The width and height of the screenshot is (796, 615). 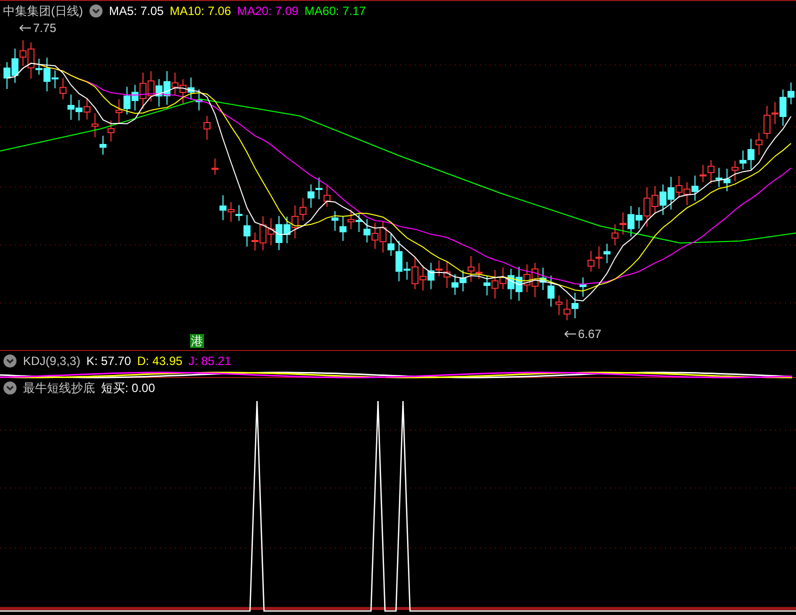 I want to click on indicator-value: MA20: 7.09, so click(x=267, y=11).